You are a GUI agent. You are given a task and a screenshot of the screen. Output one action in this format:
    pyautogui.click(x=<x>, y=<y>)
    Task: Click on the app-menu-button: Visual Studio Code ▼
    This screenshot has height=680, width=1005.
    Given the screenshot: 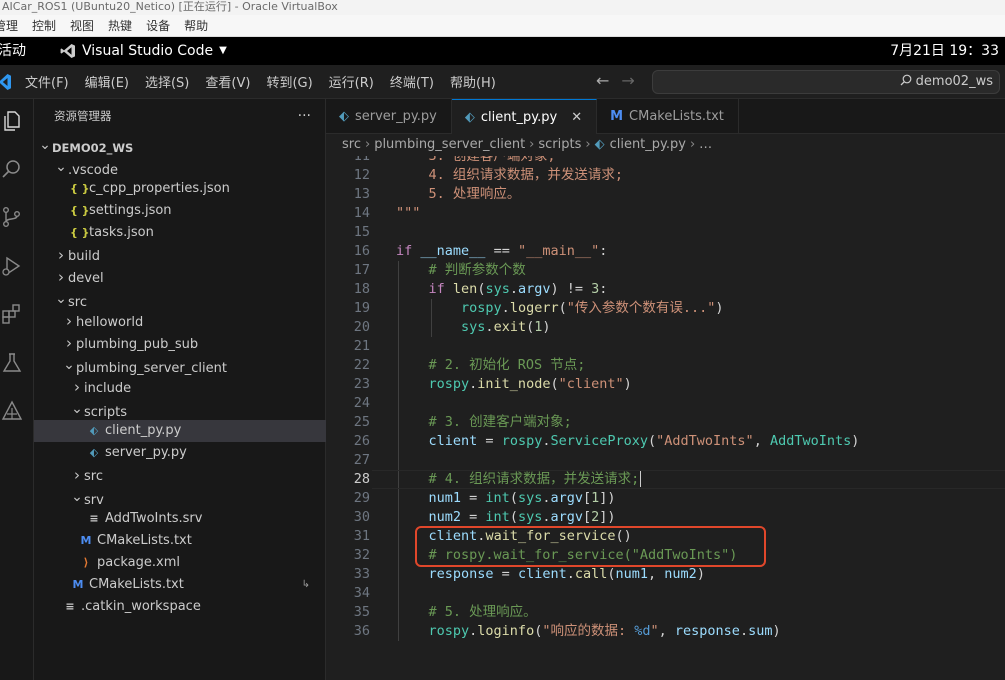 What is the action you would take?
    pyautogui.click(x=143, y=51)
    